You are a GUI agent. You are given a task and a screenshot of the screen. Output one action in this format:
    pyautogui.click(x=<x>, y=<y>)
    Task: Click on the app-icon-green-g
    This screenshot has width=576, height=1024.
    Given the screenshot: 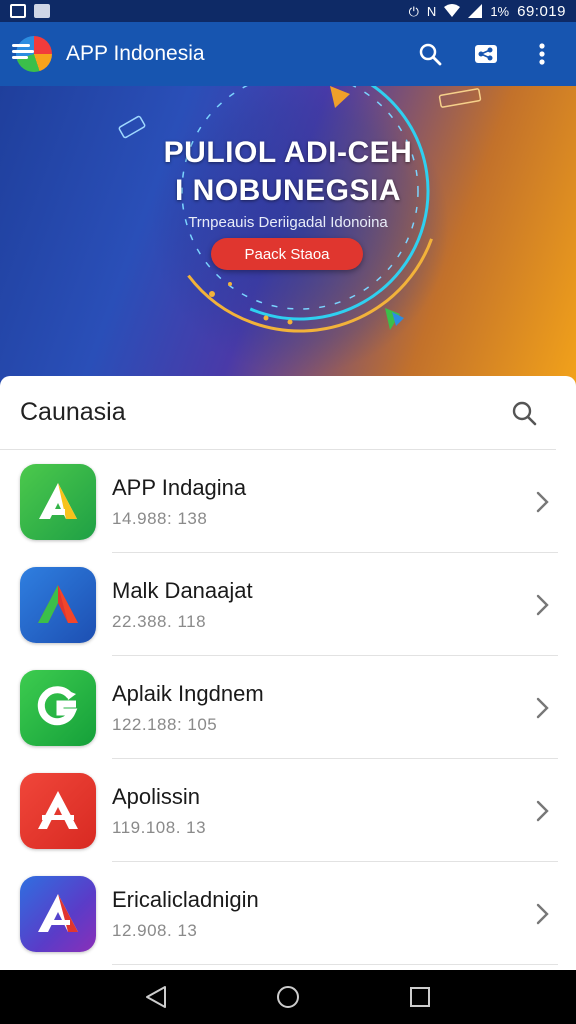 What is the action you would take?
    pyautogui.click(x=58, y=707)
    